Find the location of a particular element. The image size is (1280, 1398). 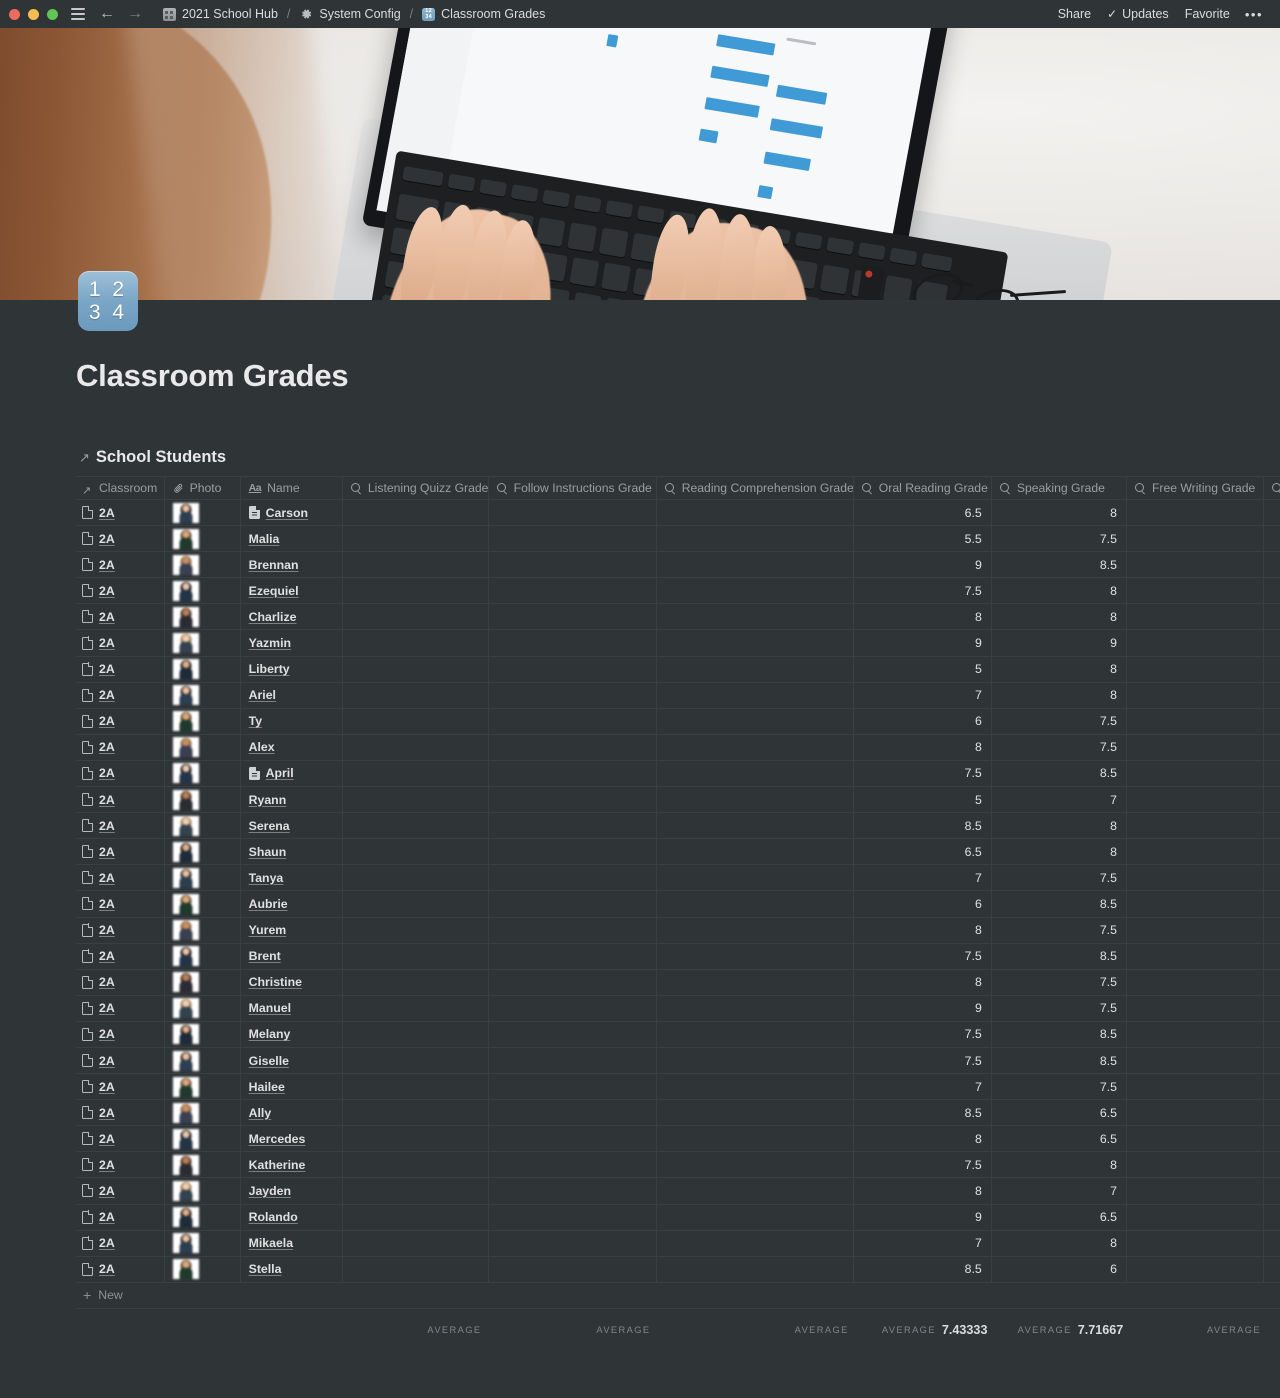

cell-speaking-grade: 6.5 is located at coordinates (1059, 1217).